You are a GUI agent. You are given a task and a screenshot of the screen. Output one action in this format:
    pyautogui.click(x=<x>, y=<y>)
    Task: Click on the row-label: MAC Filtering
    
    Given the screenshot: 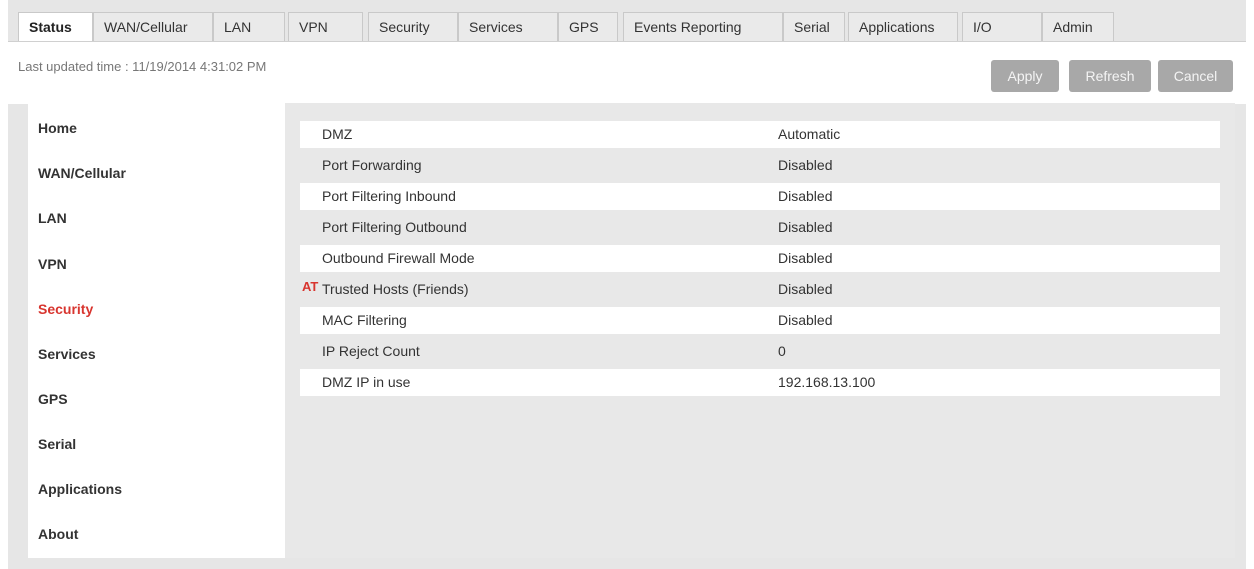 What is the action you would take?
    pyautogui.click(x=364, y=320)
    